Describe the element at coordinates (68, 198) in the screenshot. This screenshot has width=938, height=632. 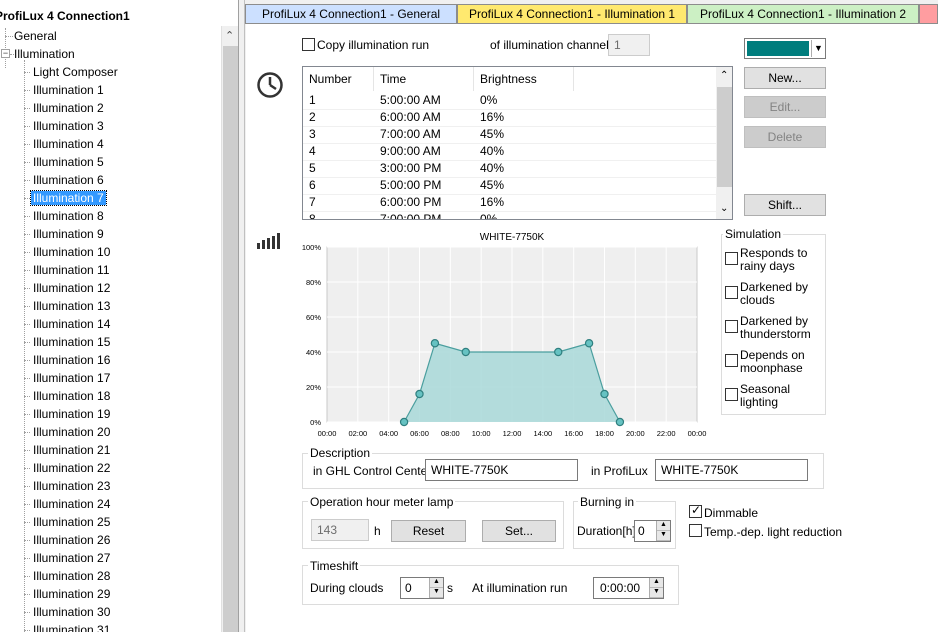
I see `tree-item-illumination-7: Illumination 7` at that location.